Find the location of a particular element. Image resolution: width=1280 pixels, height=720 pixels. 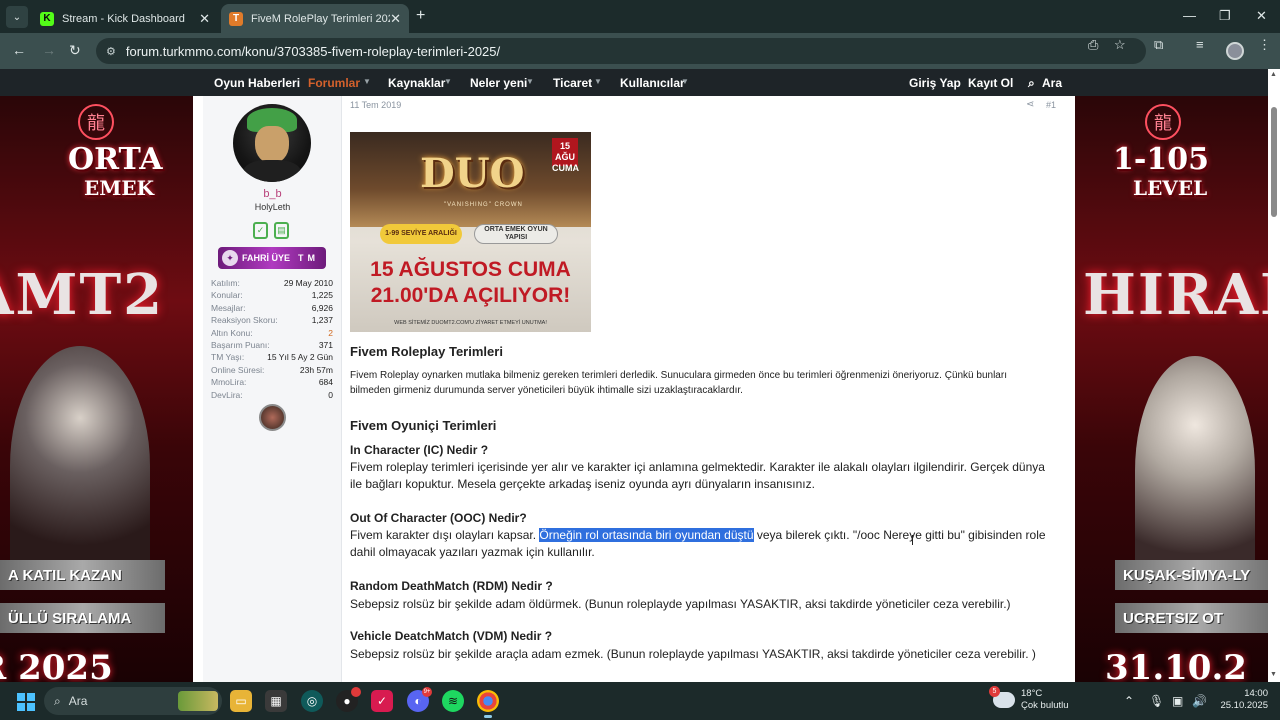

post-date: 11 Tem 2019 is located at coordinates (375, 105).